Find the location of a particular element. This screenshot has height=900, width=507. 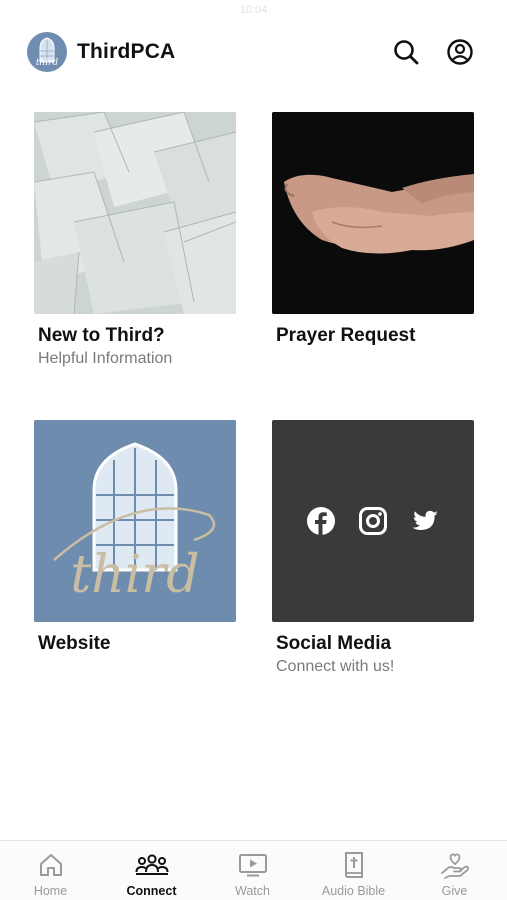

tile-subtitle: Connect with us! is located at coordinates (335, 666).